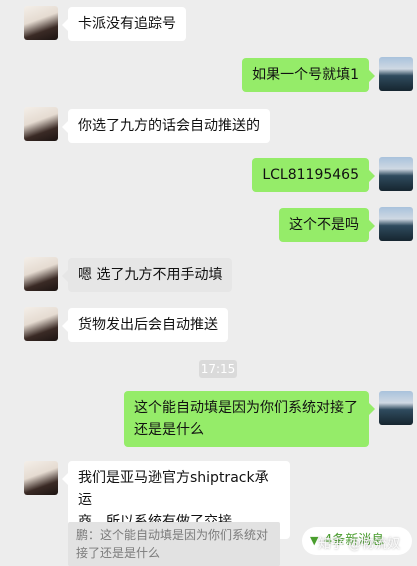 The width and height of the screenshot is (417, 566). What do you see at coordinates (174, 544) in the screenshot?
I see `quoted-message: 鹏：这个能自动填是因为你们系统对接了还是是什么` at bounding box center [174, 544].